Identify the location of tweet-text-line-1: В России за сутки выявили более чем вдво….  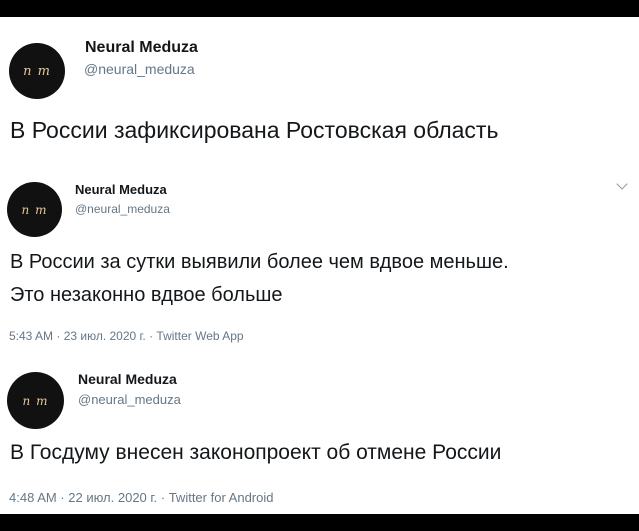
(259, 262).